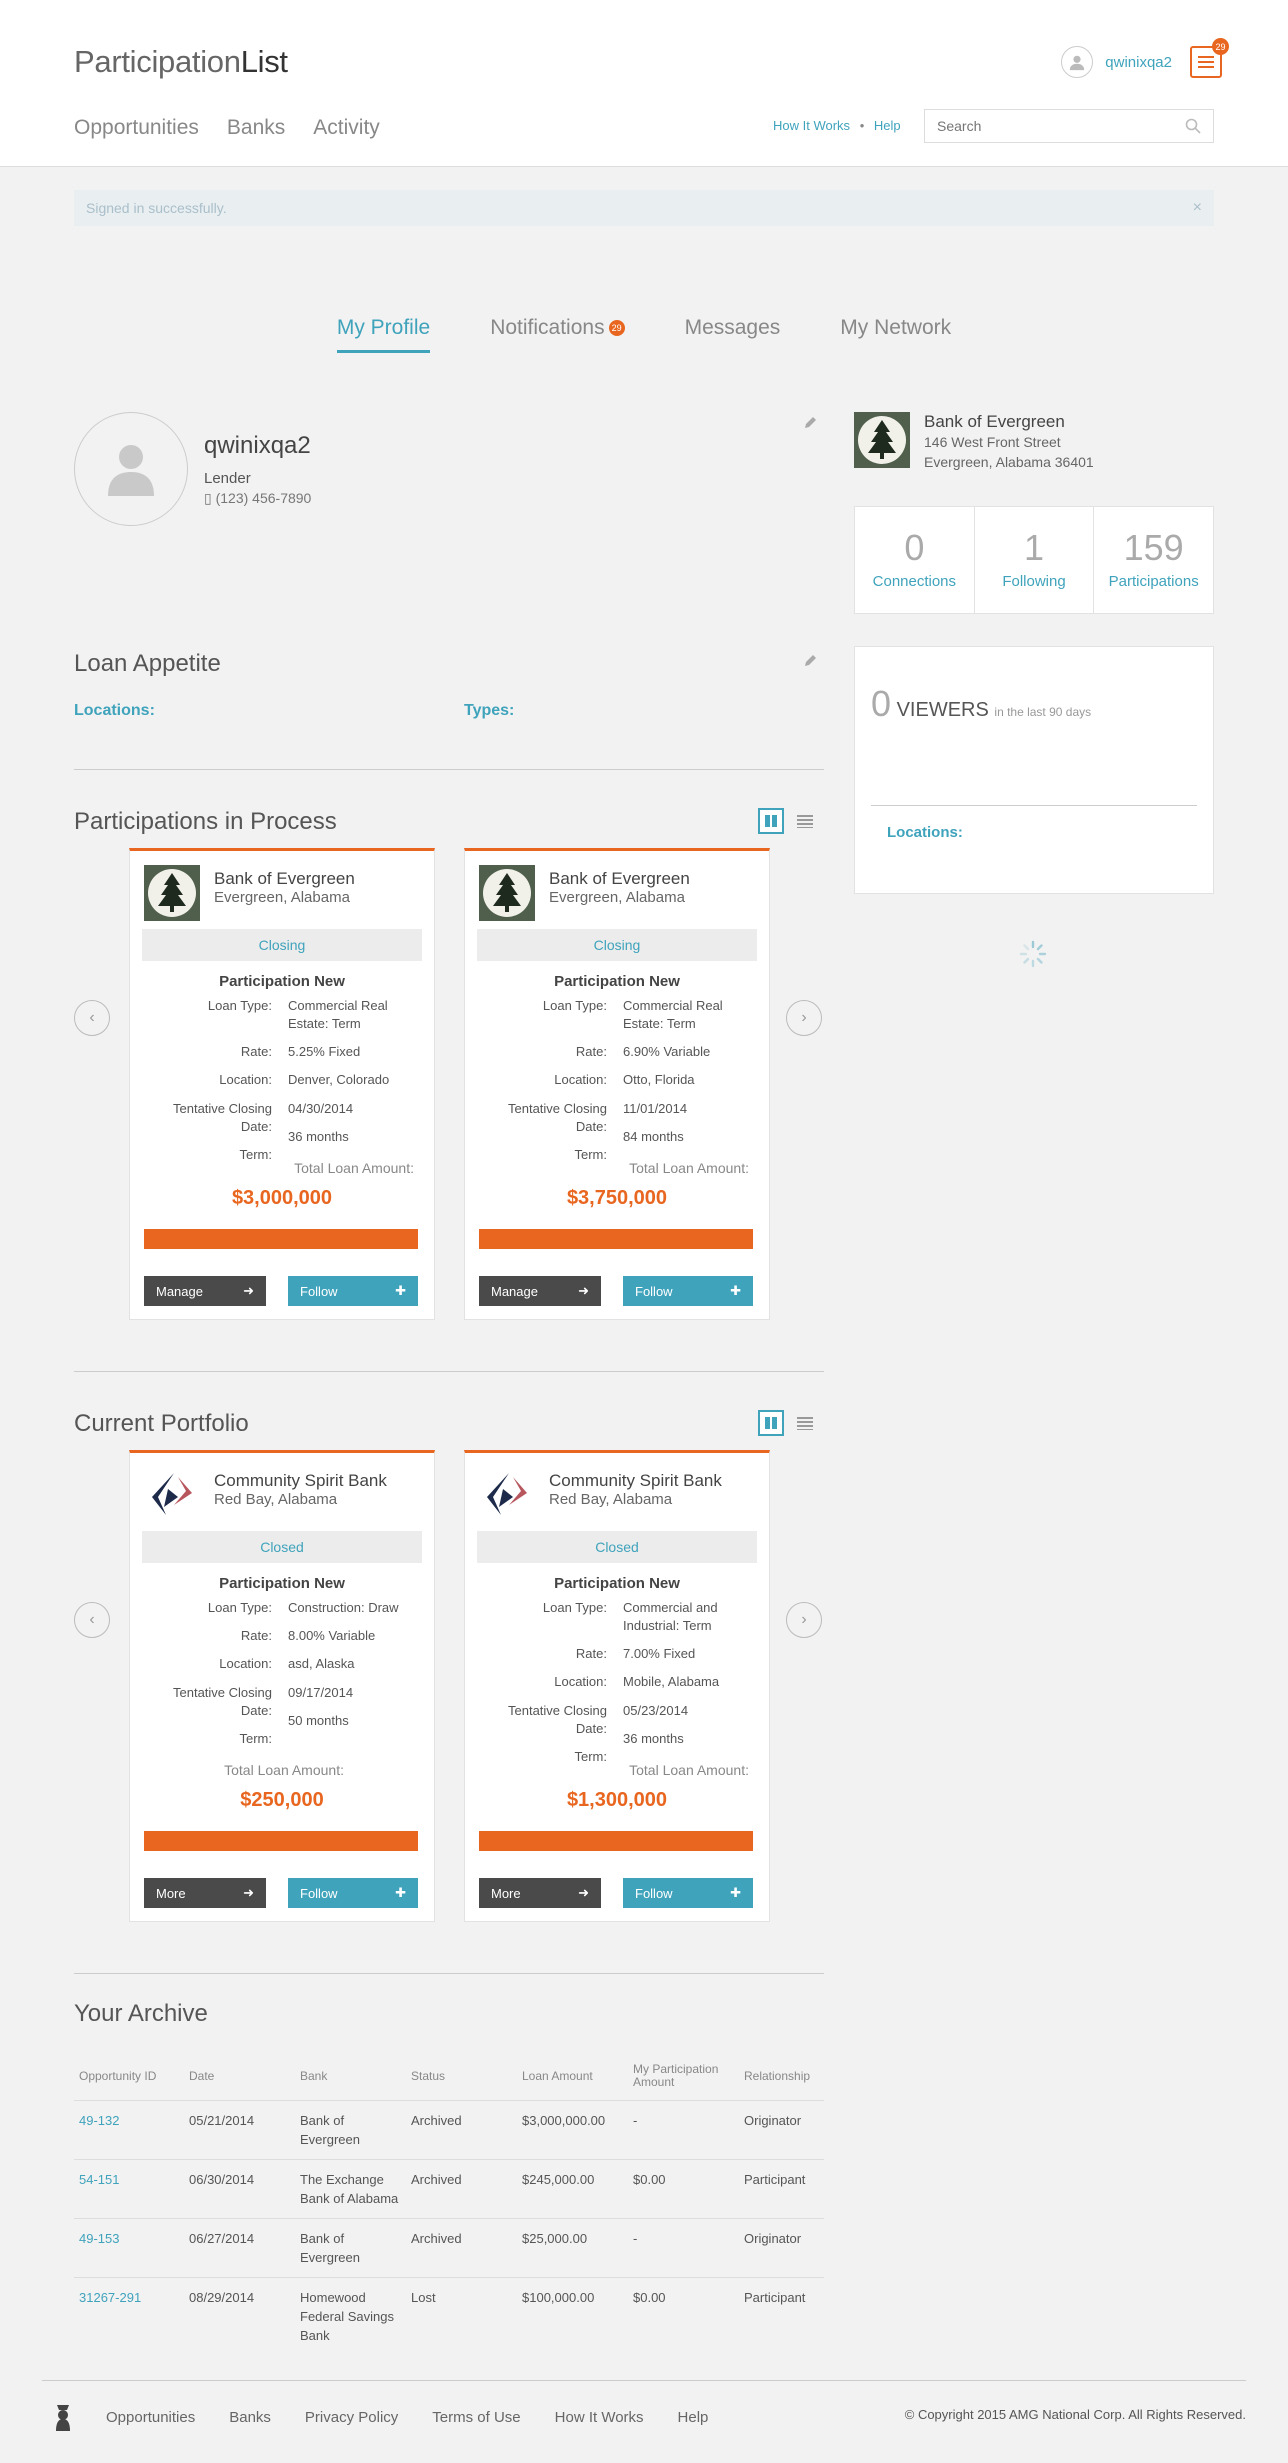 The image size is (1288, 2463). I want to click on help-link: Help, so click(887, 125).